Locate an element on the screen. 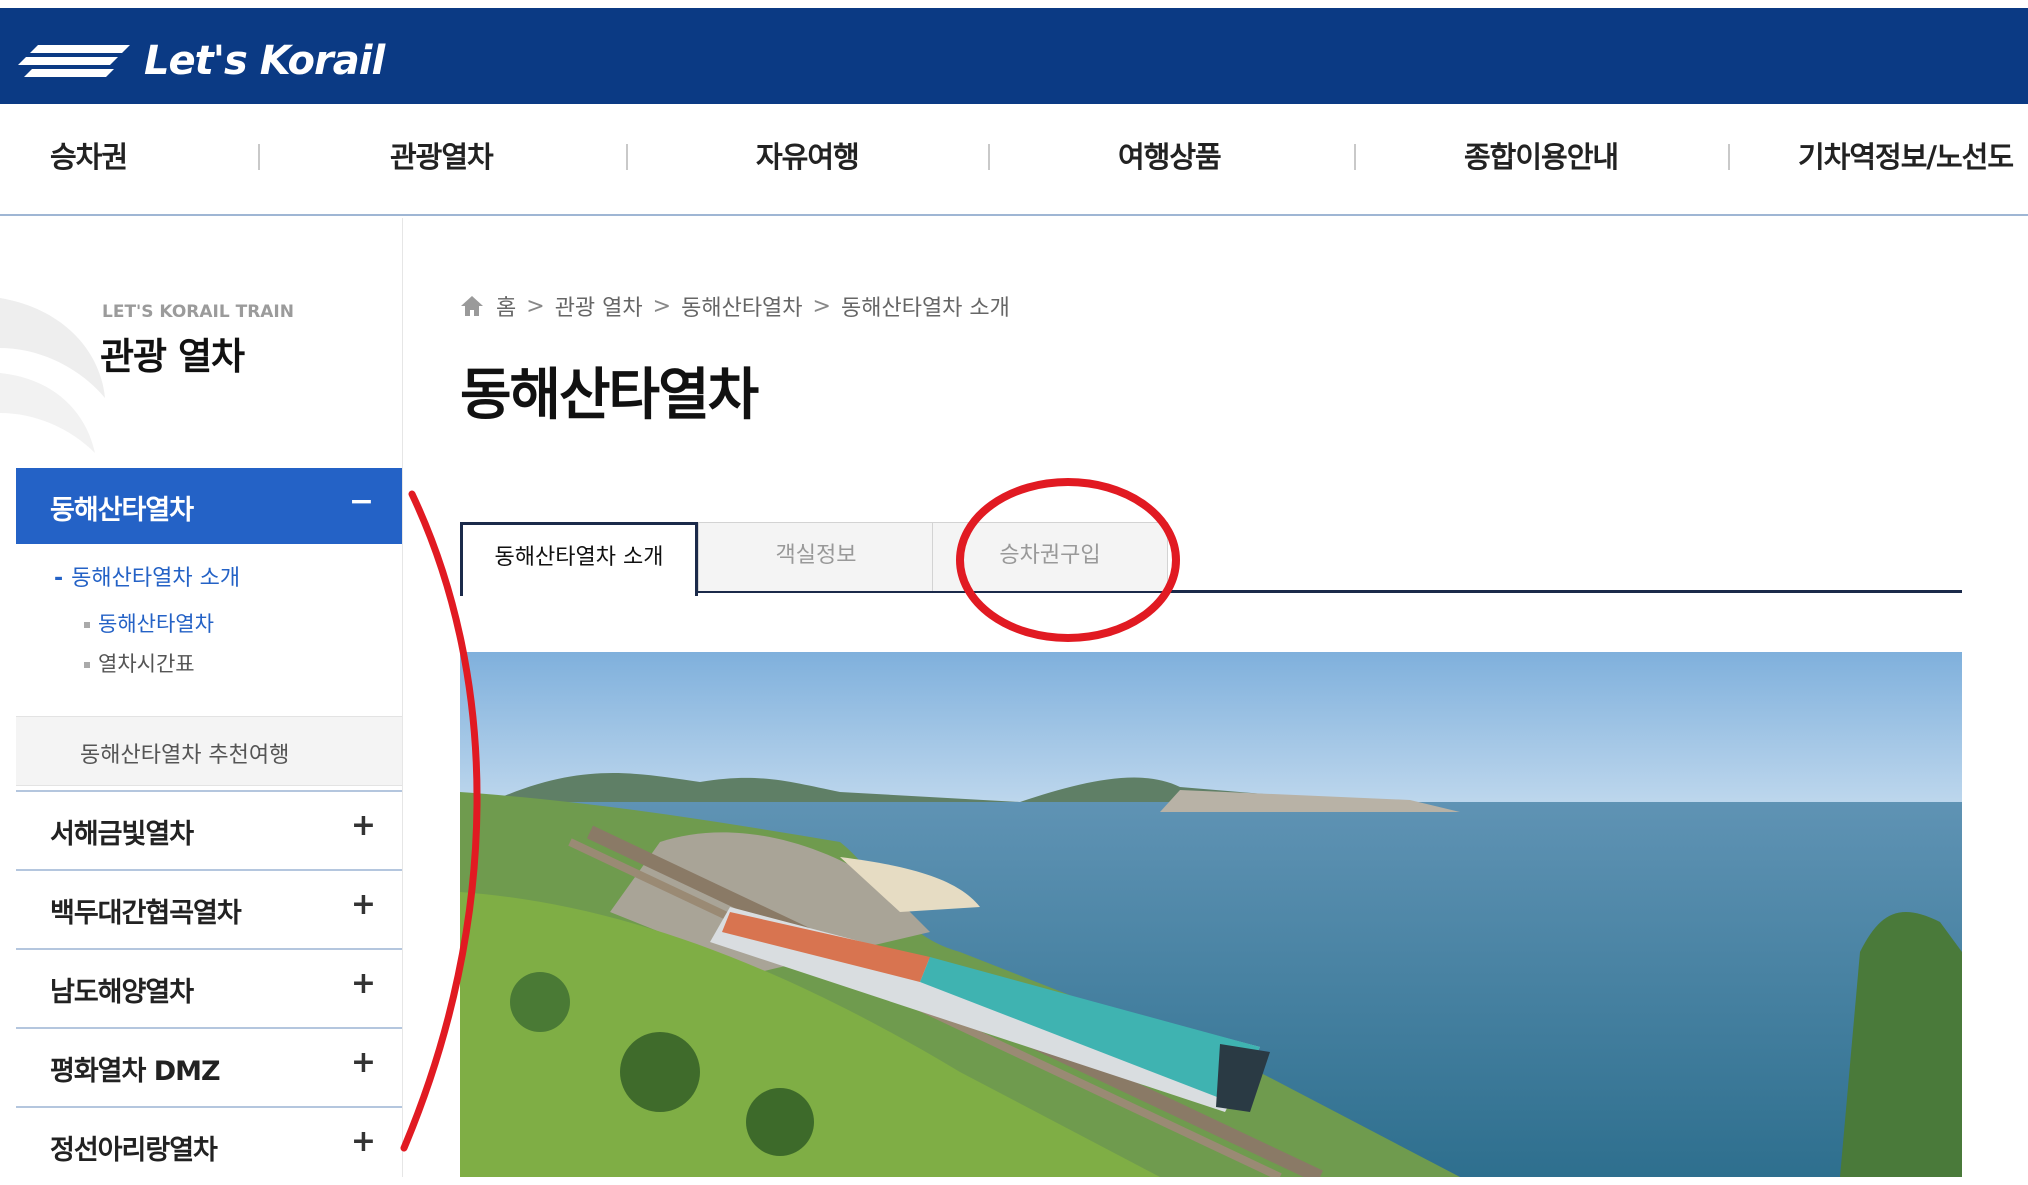 The width and height of the screenshot is (2028, 1185). sidebar-item-jeongseon-arirang: 정선아리랑열차 + is located at coordinates (209, 1145).